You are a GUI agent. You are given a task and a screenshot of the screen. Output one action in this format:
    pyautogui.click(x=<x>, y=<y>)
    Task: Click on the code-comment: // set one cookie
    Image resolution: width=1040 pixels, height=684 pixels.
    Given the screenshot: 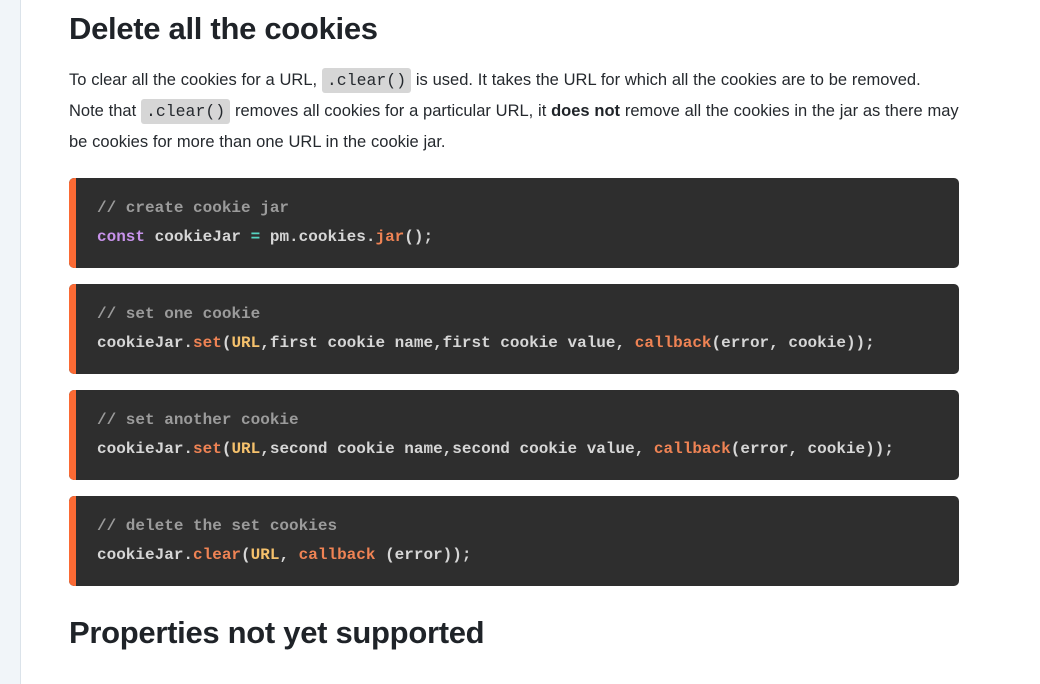 What is the action you would take?
    pyautogui.click(x=179, y=314)
    